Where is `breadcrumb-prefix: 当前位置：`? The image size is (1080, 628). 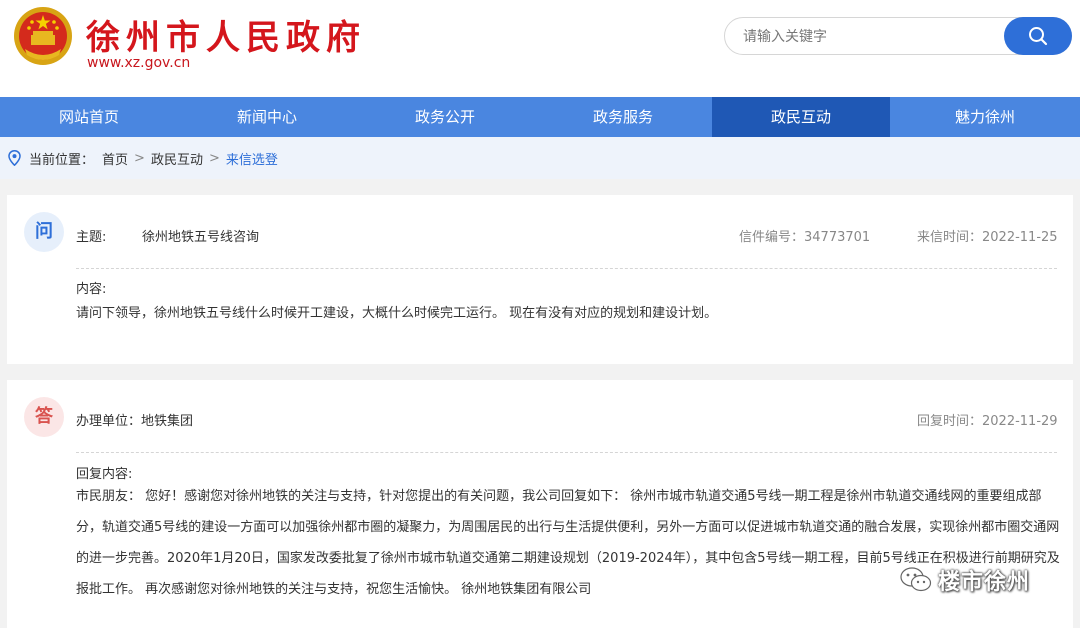 breadcrumb-prefix: 当前位置： is located at coordinates (62, 160).